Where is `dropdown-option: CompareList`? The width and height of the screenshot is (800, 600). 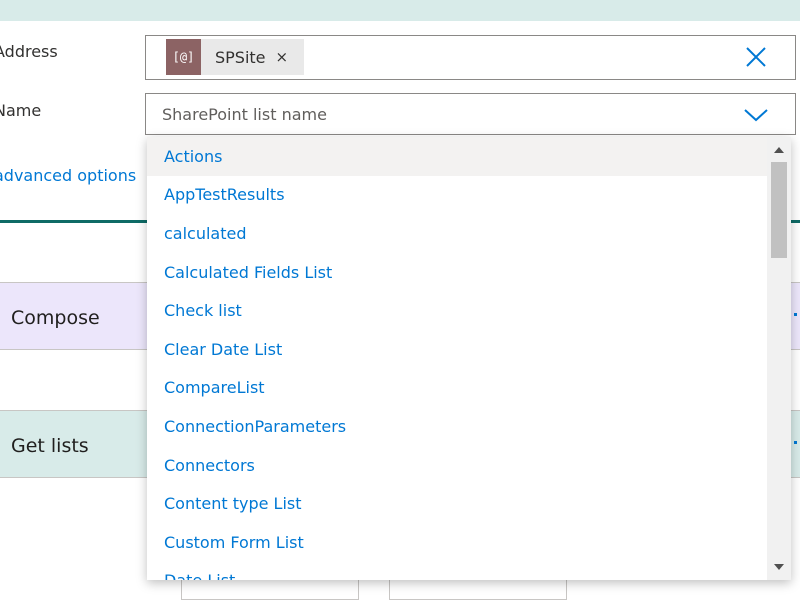 dropdown-option: CompareList is located at coordinates (457, 388).